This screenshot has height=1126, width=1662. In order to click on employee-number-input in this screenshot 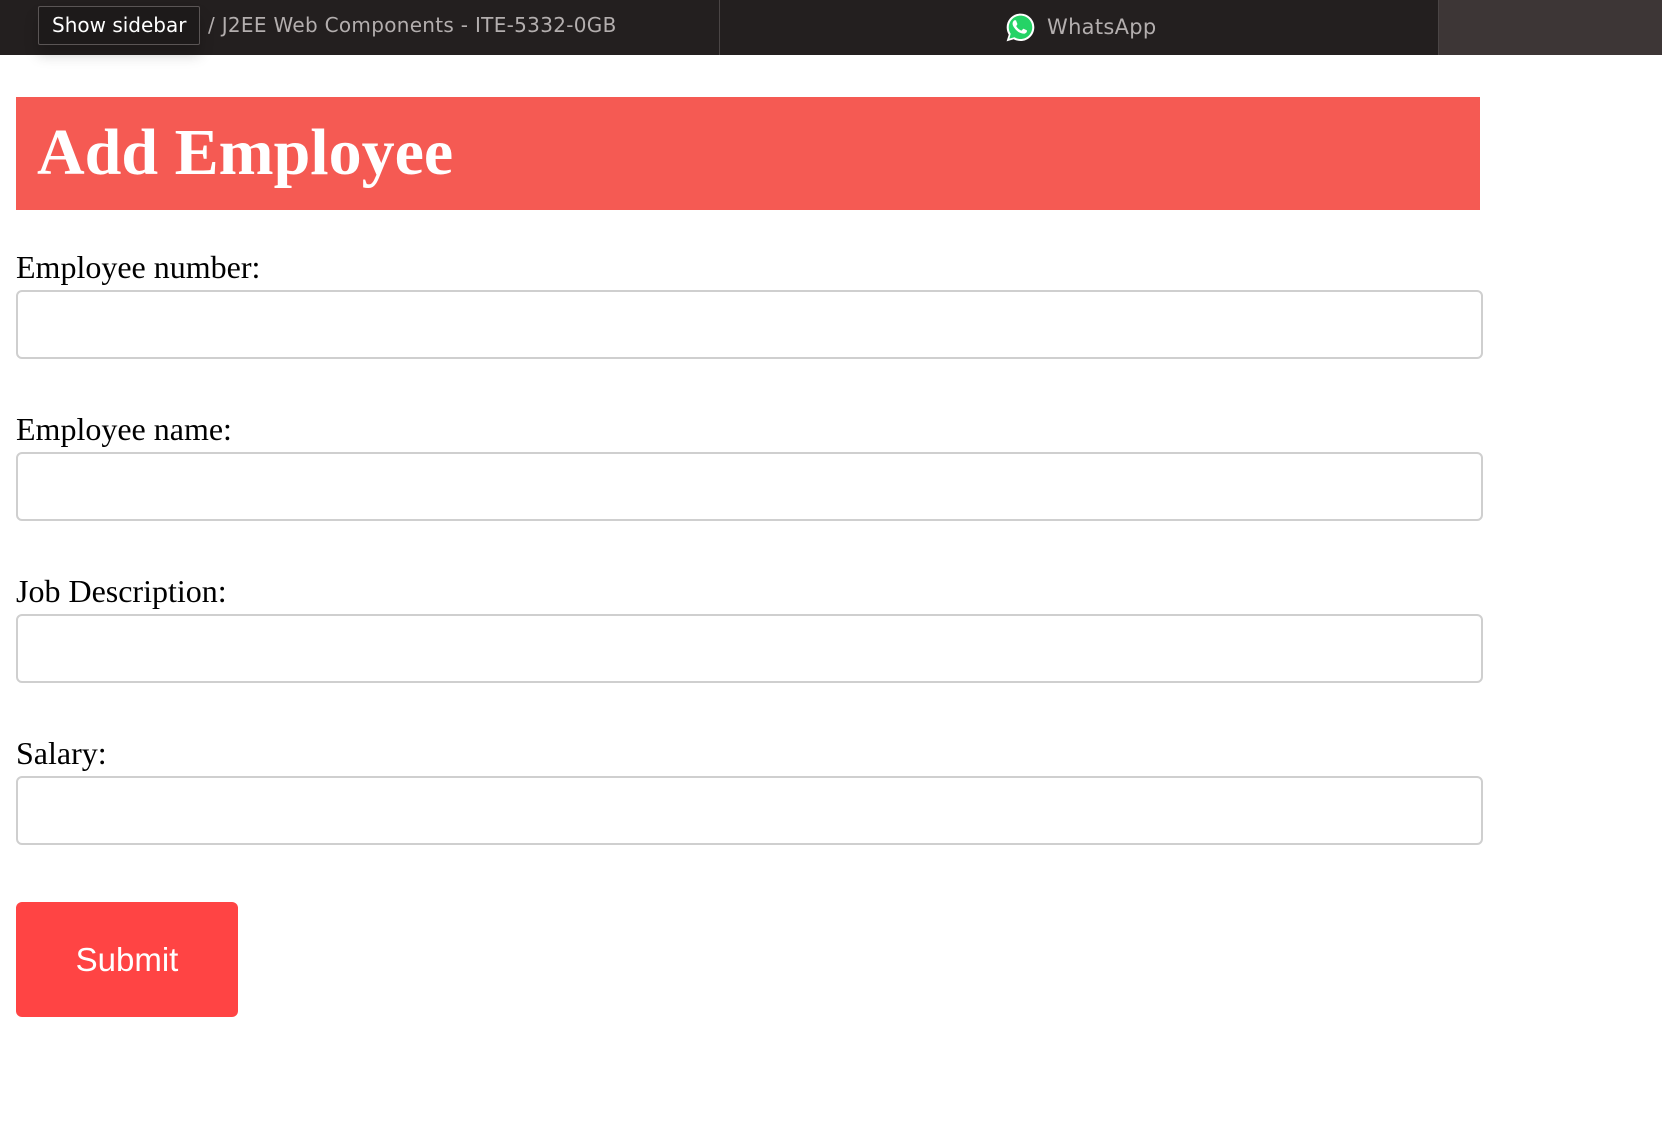, I will do `click(749, 324)`.